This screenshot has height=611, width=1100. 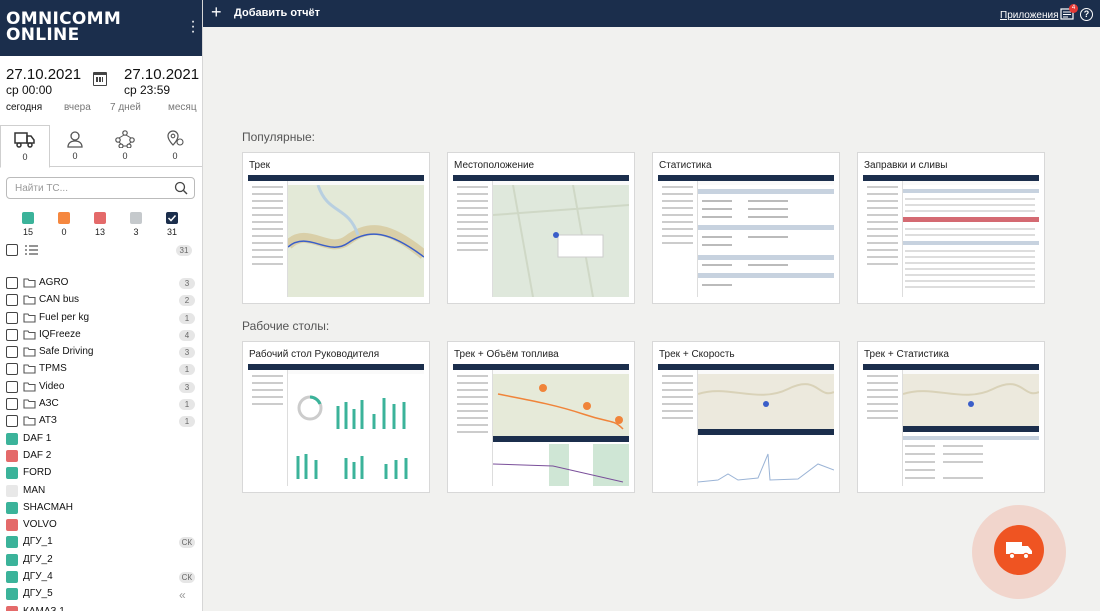 I want to click on status-filter-all: 31, so click(x=172, y=224).